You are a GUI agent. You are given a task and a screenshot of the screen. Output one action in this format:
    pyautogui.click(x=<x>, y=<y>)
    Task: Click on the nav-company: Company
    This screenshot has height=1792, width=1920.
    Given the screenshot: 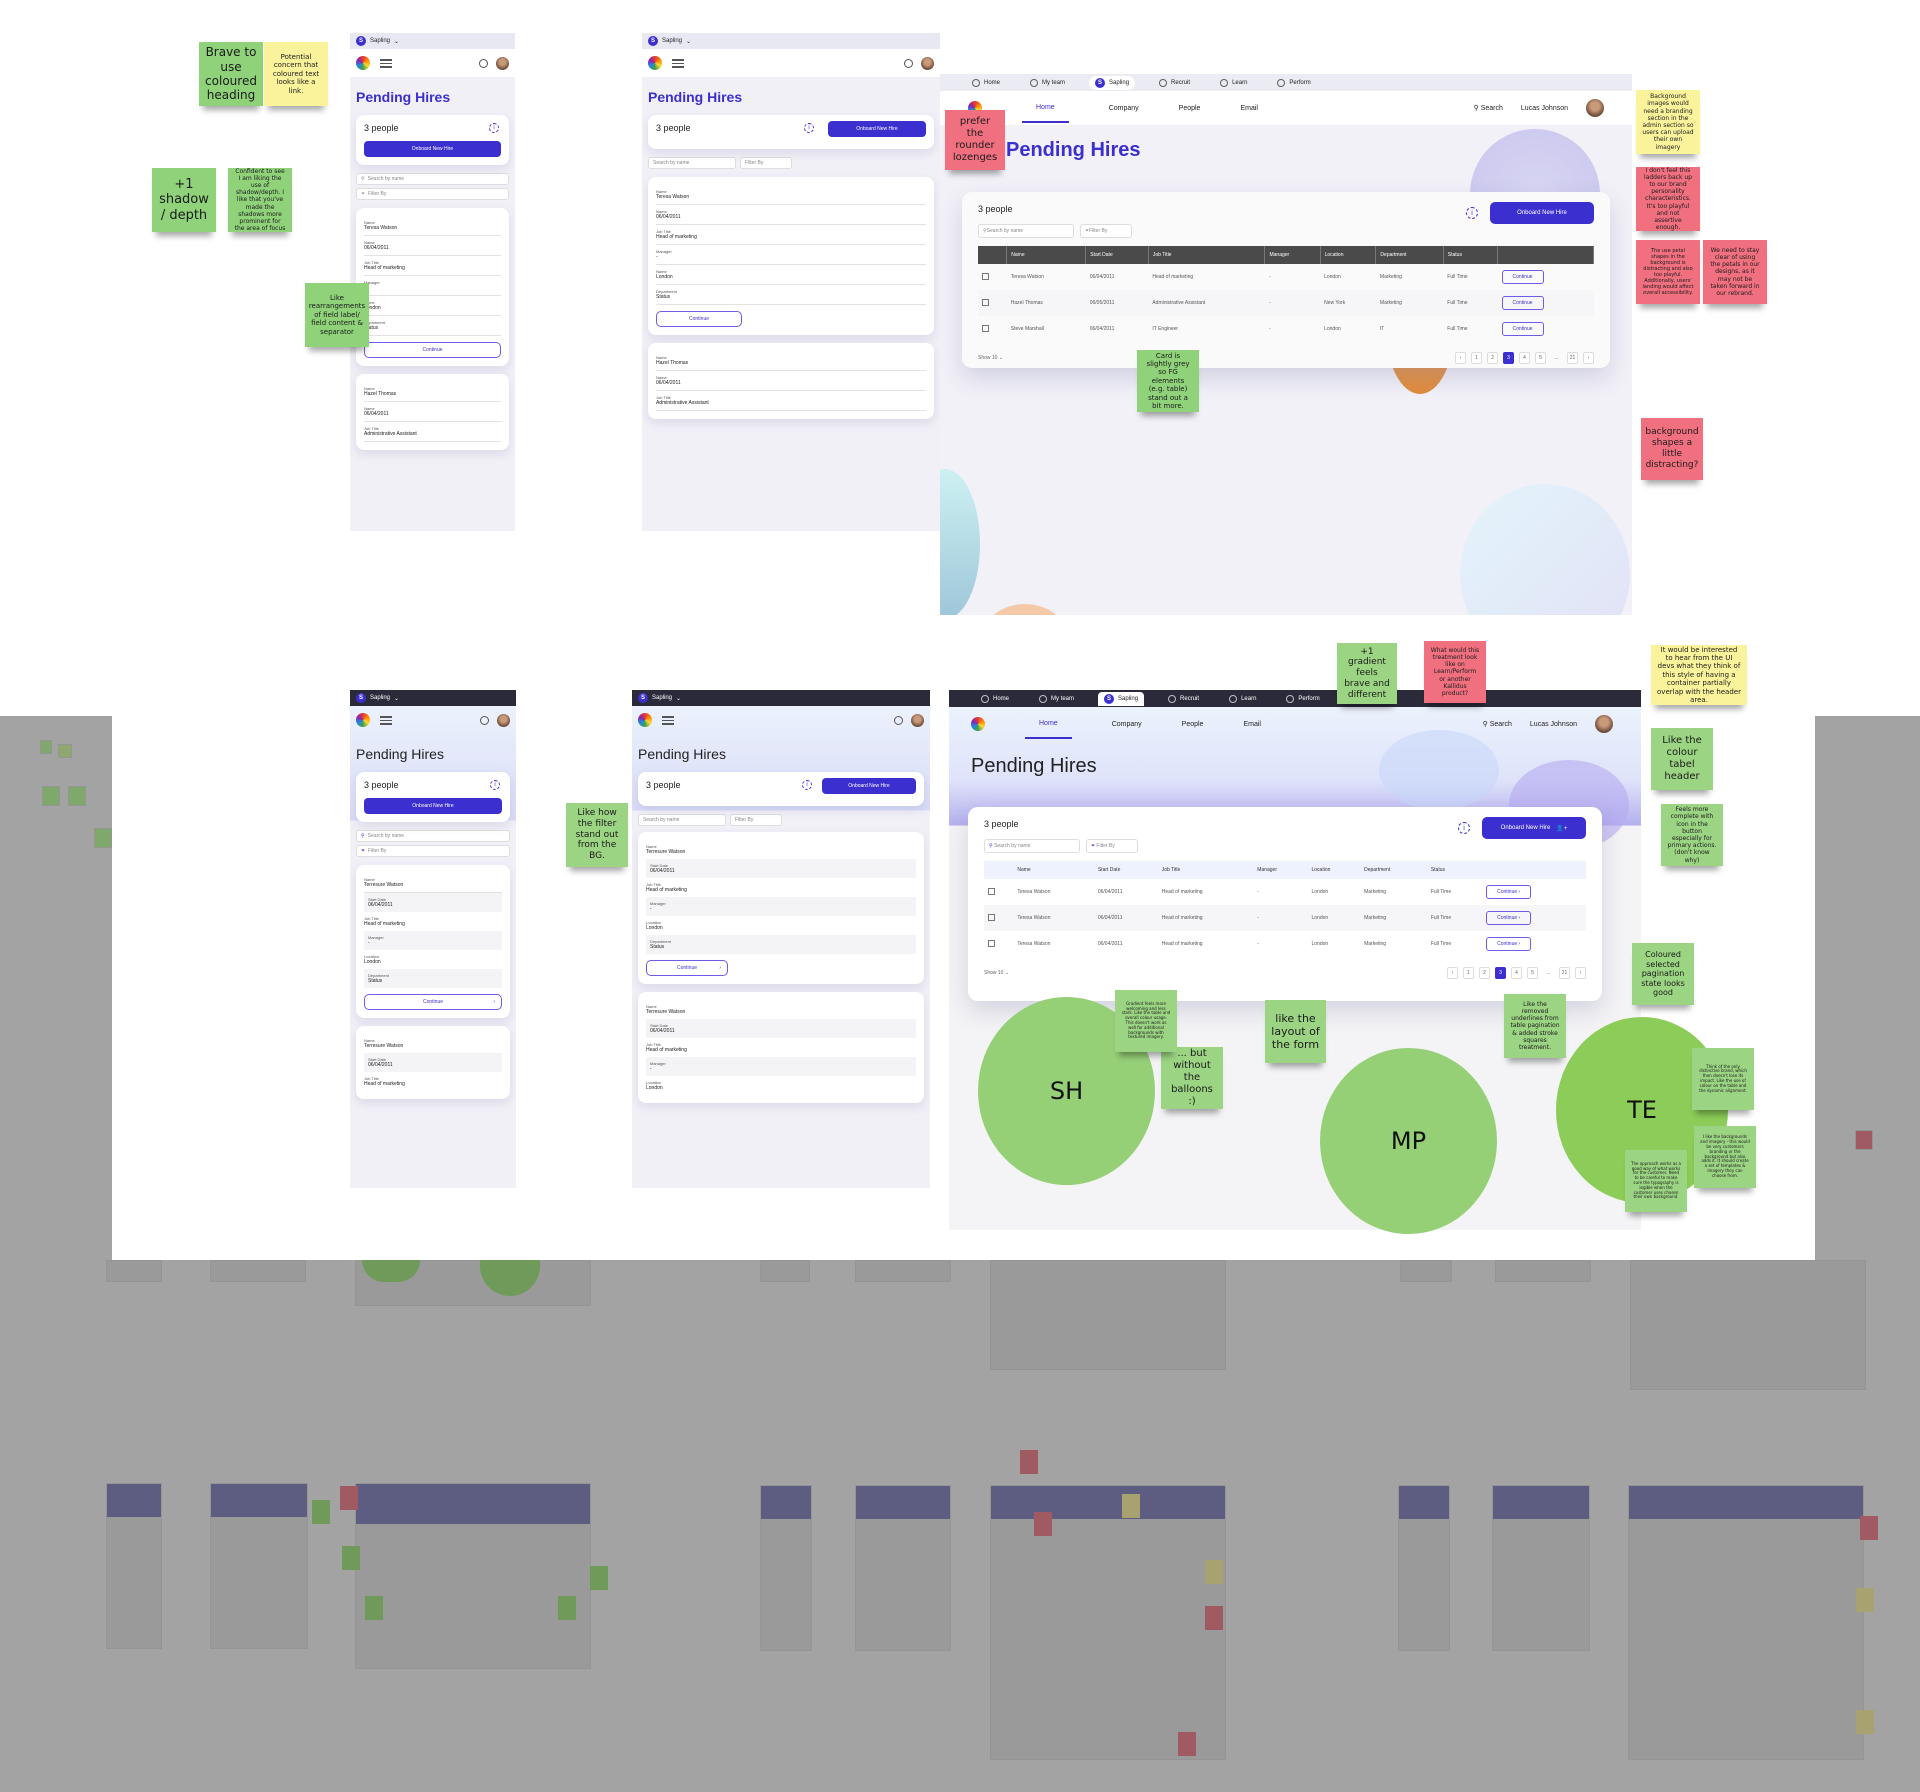 What is the action you would take?
    pyautogui.click(x=1127, y=724)
    